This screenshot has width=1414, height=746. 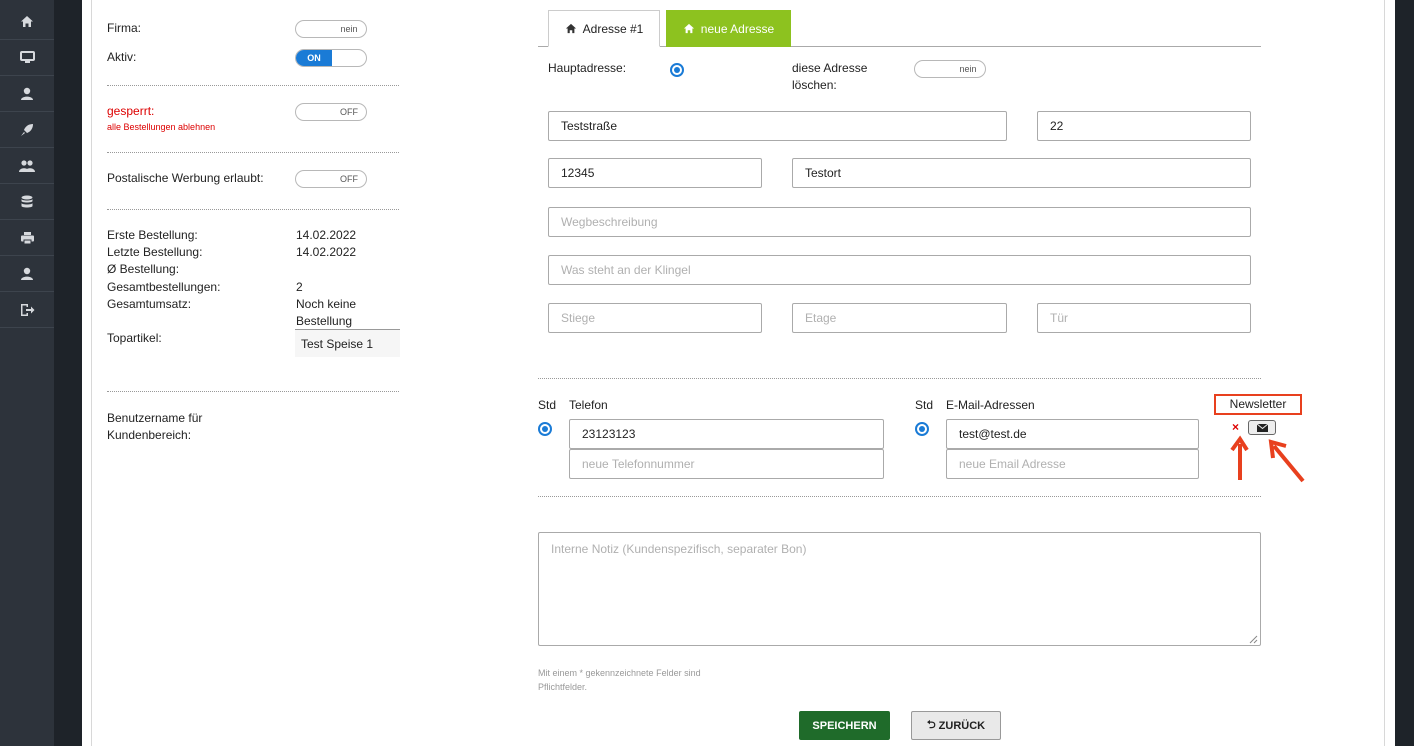 What do you see at coordinates (899, 270) in the screenshot?
I see `doorbell-input: Was steht an der Klingel` at bounding box center [899, 270].